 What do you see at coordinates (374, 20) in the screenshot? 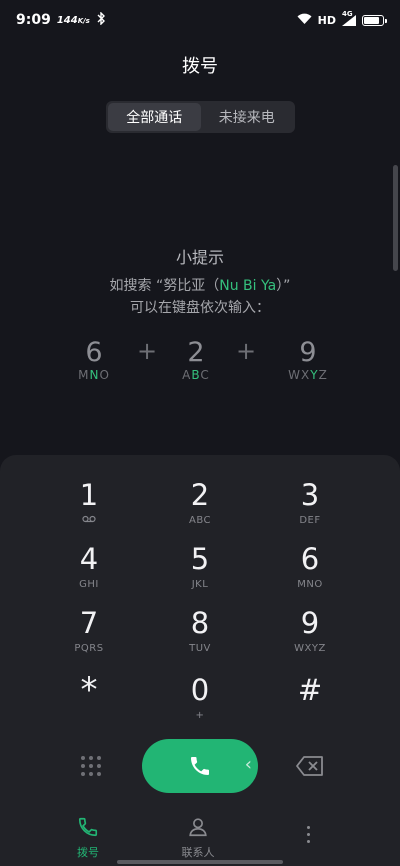
I see `battery-icon` at bounding box center [374, 20].